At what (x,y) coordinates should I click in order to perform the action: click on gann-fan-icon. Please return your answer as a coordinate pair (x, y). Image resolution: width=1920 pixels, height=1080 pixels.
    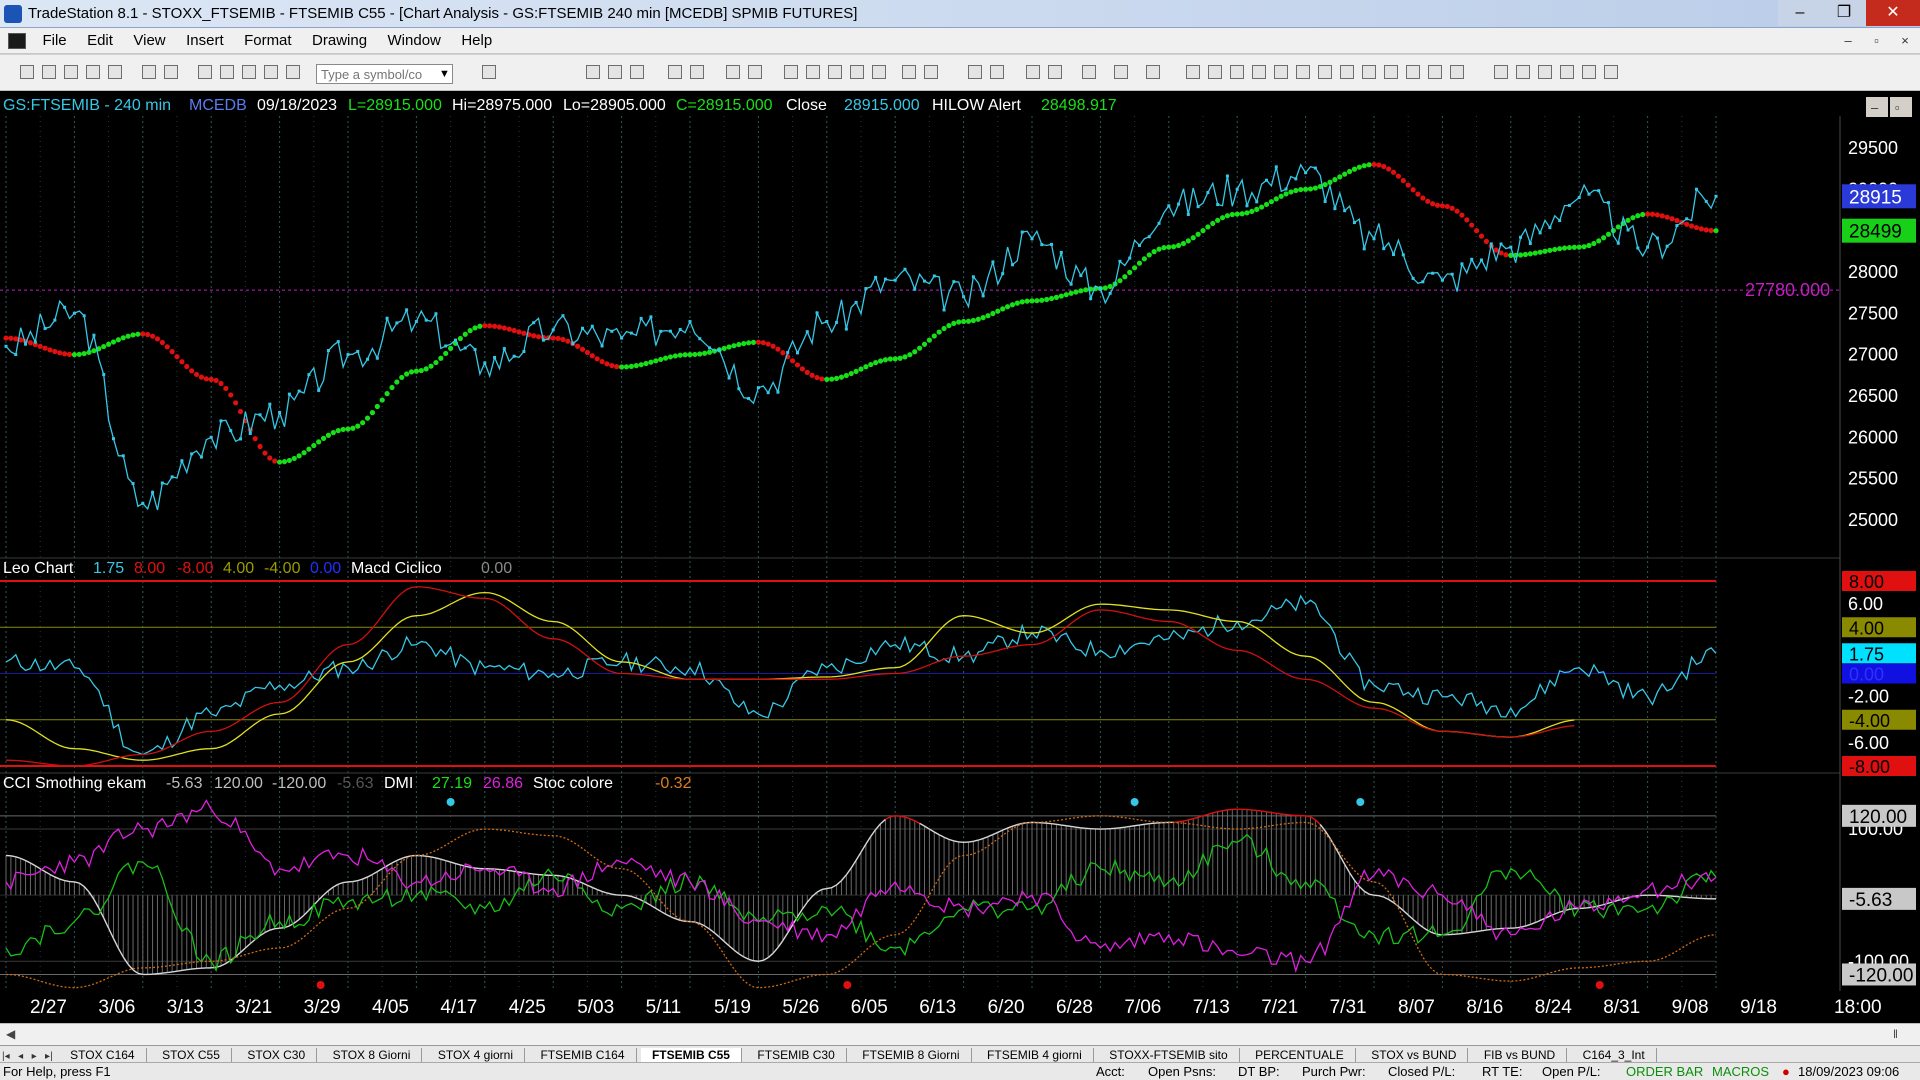
    Looking at the image, I should click on (1369, 72).